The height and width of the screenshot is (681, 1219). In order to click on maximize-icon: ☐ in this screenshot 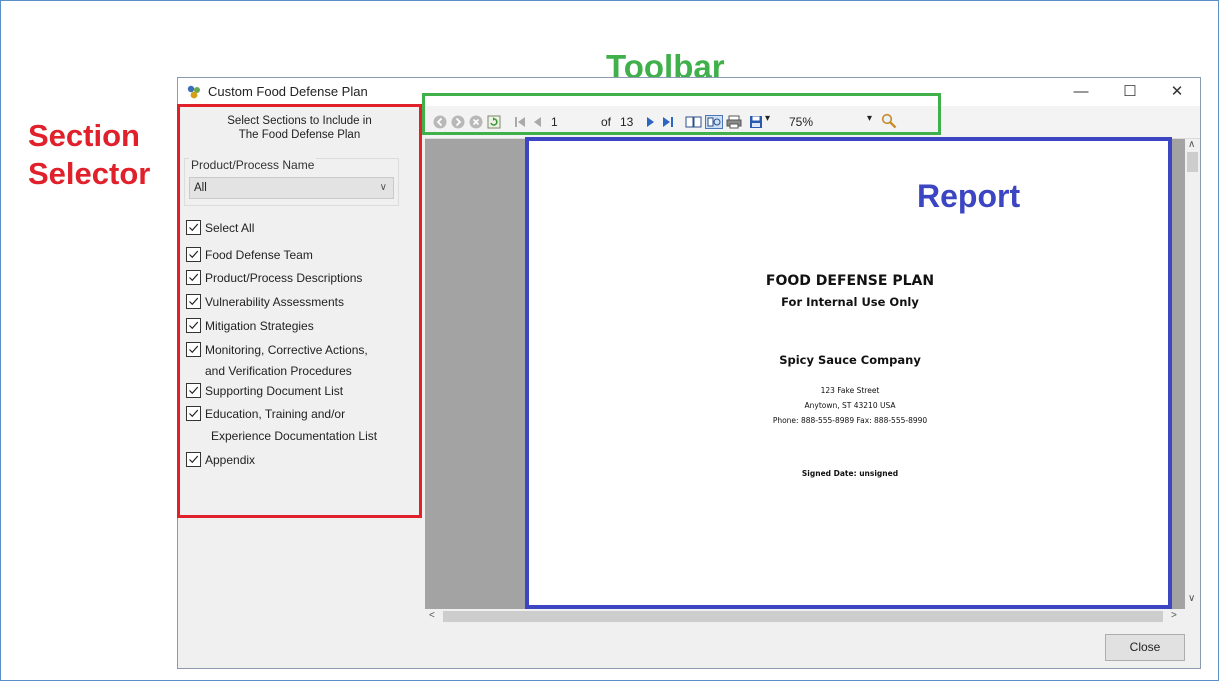, I will do `click(1130, 92)`.